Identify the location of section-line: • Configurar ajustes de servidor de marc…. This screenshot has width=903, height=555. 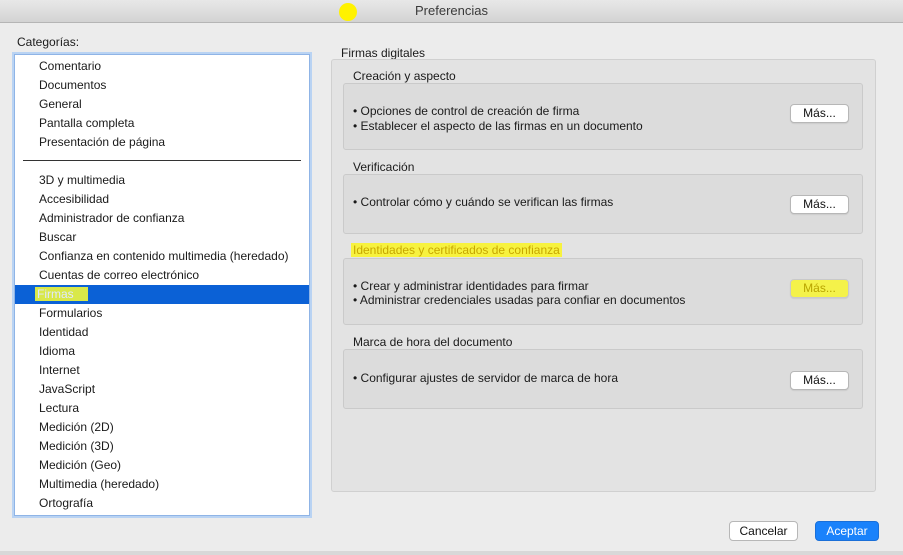
(486, 378).